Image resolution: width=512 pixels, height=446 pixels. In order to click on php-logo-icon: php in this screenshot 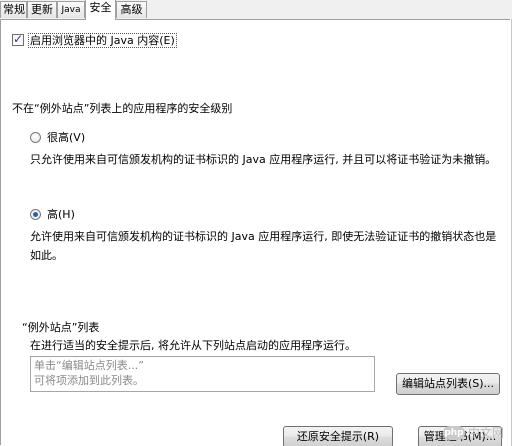, I will do `click(453, 432)`.